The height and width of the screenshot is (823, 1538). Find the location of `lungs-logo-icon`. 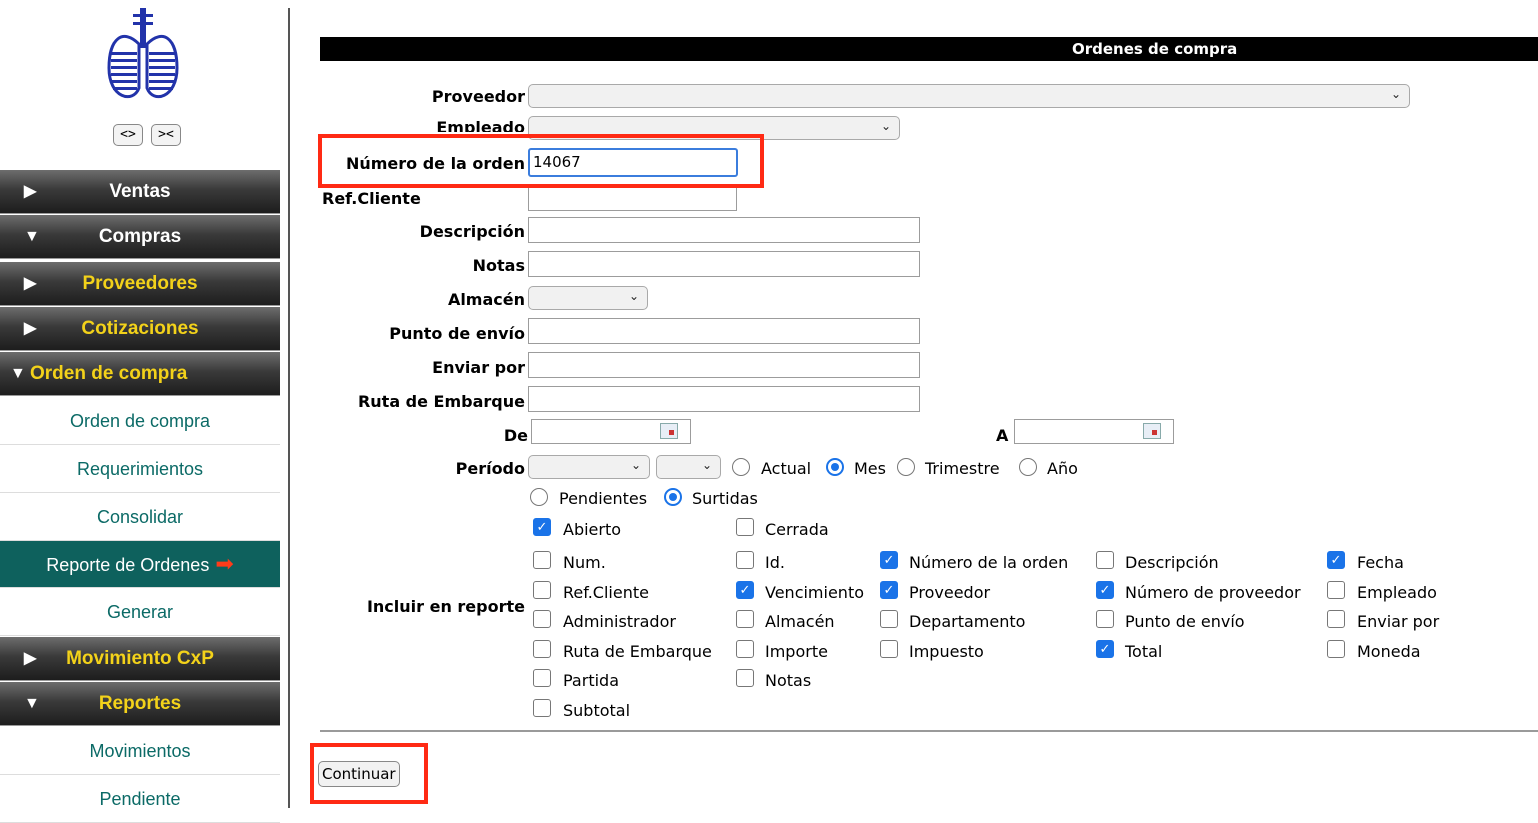

lungs-logo-icon is located at coordinates (143, 53).